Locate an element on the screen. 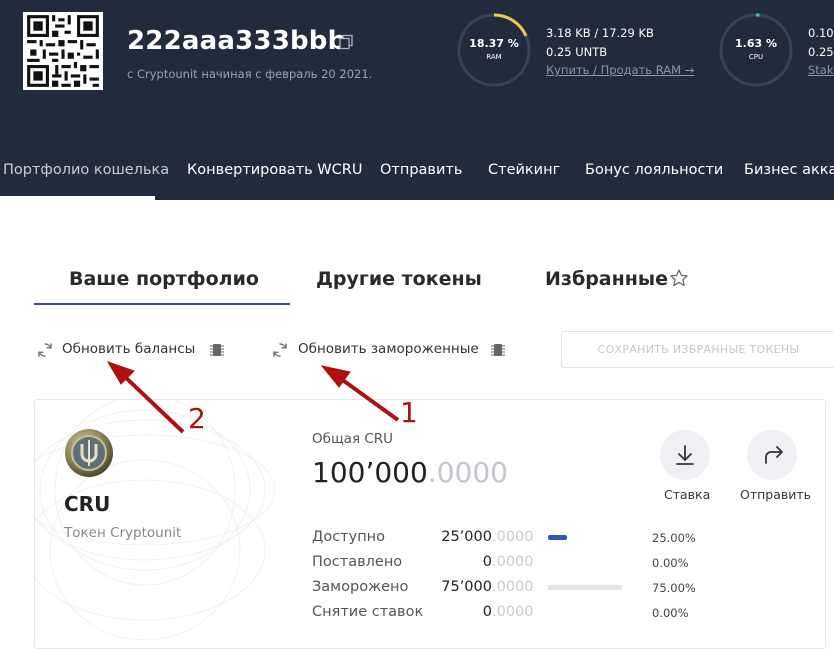  nav-active-indicator is located at coordinates (77, 198).